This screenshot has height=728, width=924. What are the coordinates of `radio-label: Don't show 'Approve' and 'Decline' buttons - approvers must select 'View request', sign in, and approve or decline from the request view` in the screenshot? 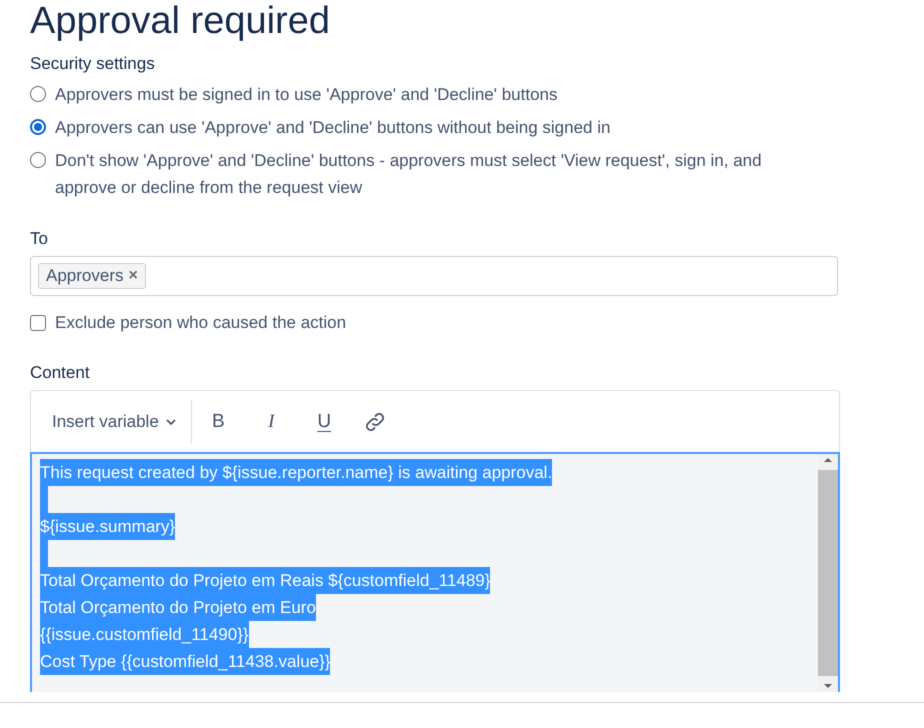 It's located at (409, 174).